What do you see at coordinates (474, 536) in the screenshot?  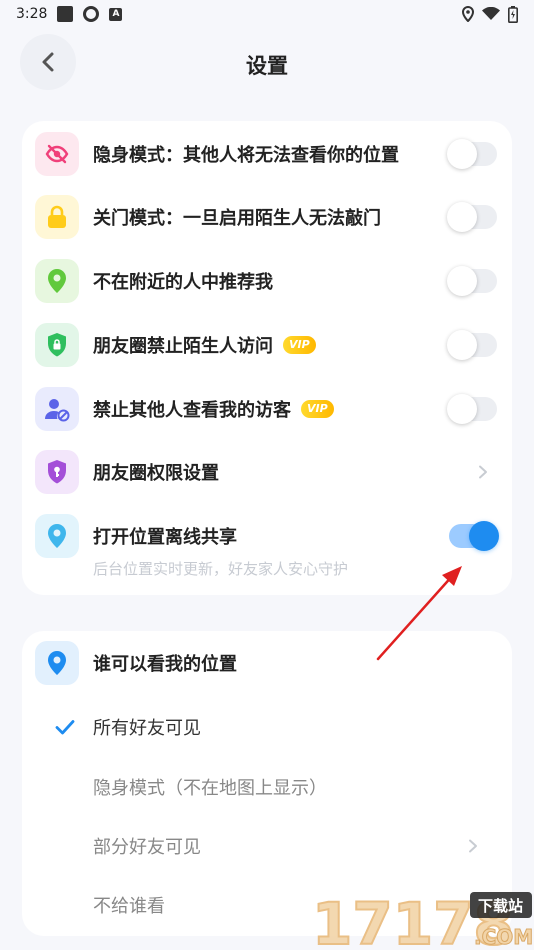 I see `offline-location-share-toggle` at bounding box center [474, 536].